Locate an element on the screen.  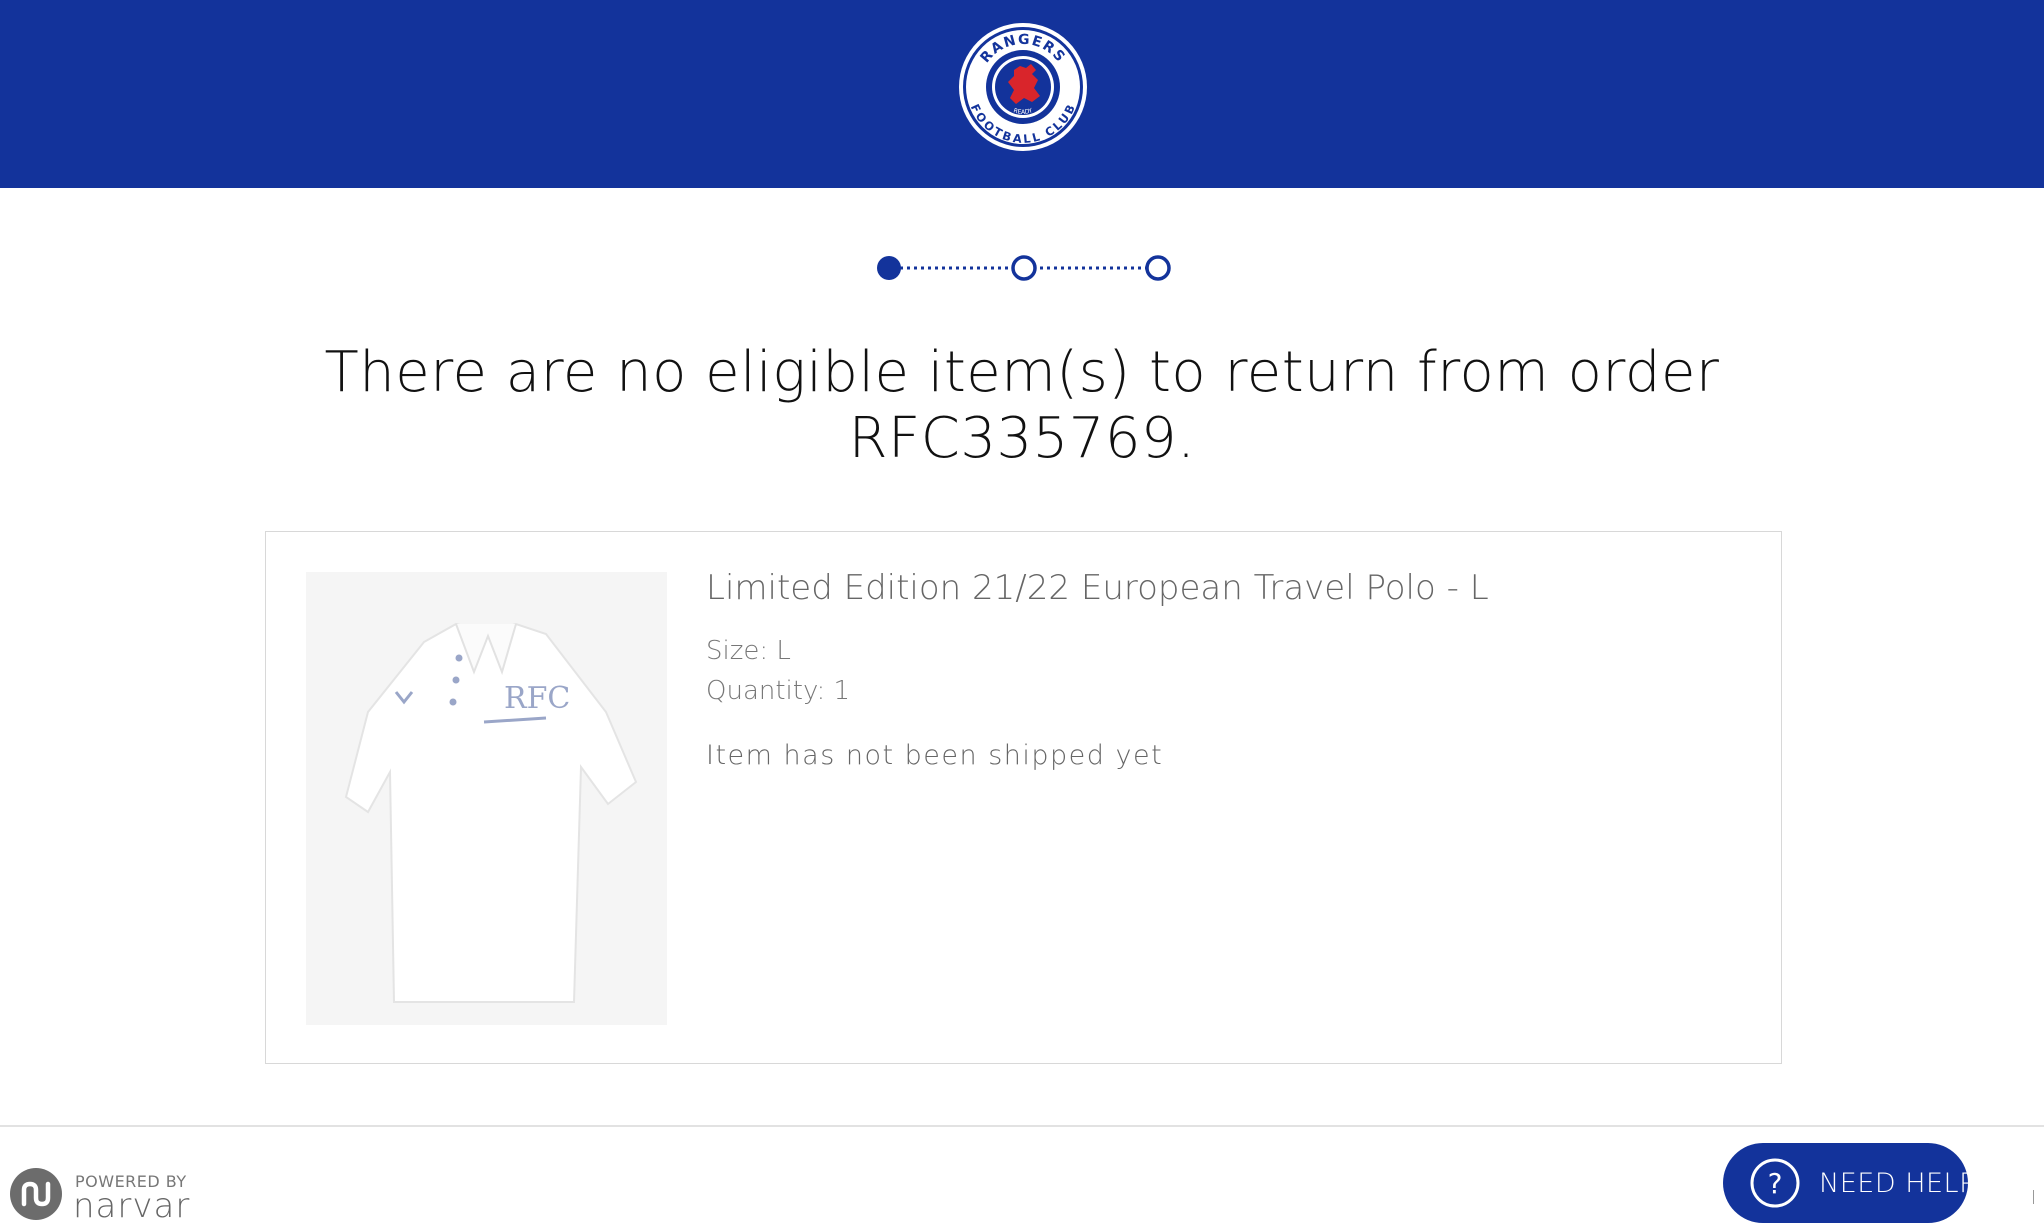
rangers-fc-crest-icon: RANGERS FOOTBALL CLUB READY is located at coordinates (1023, 87).